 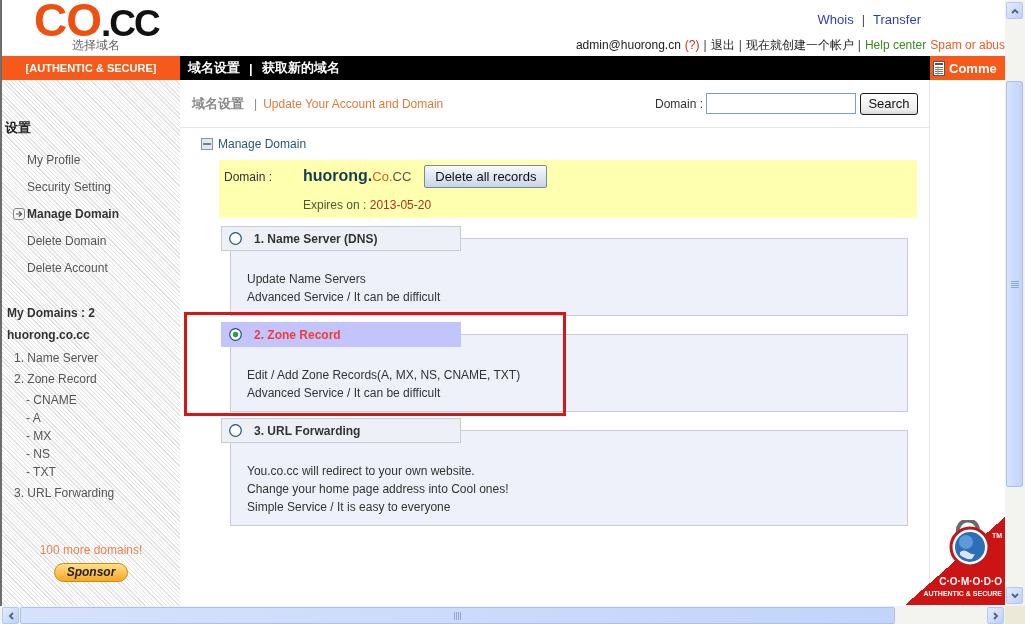 What do you see at coordinates (207, 144) in the screenshot?
I see `box-icon` at bounding box center [207, 144].